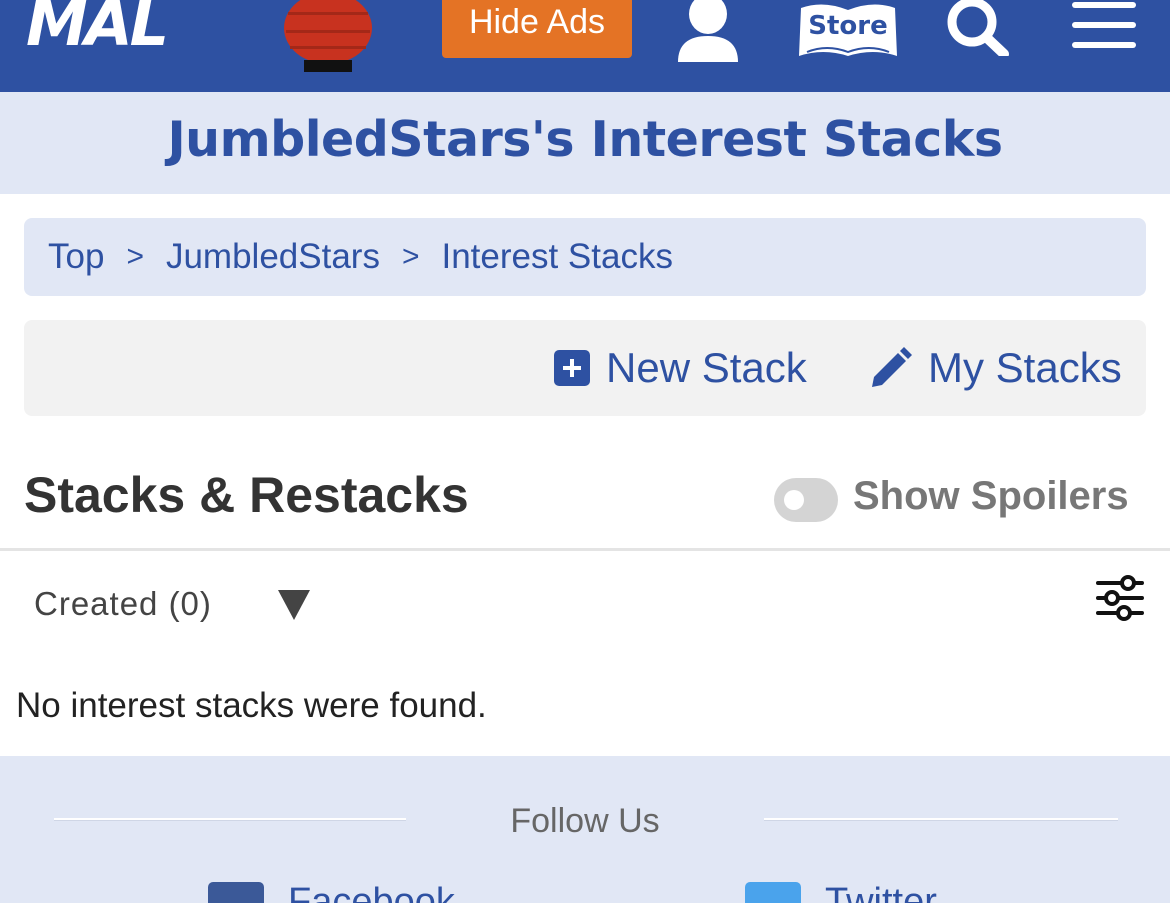  I want to click on sliders-icon, so click(1120, 598).